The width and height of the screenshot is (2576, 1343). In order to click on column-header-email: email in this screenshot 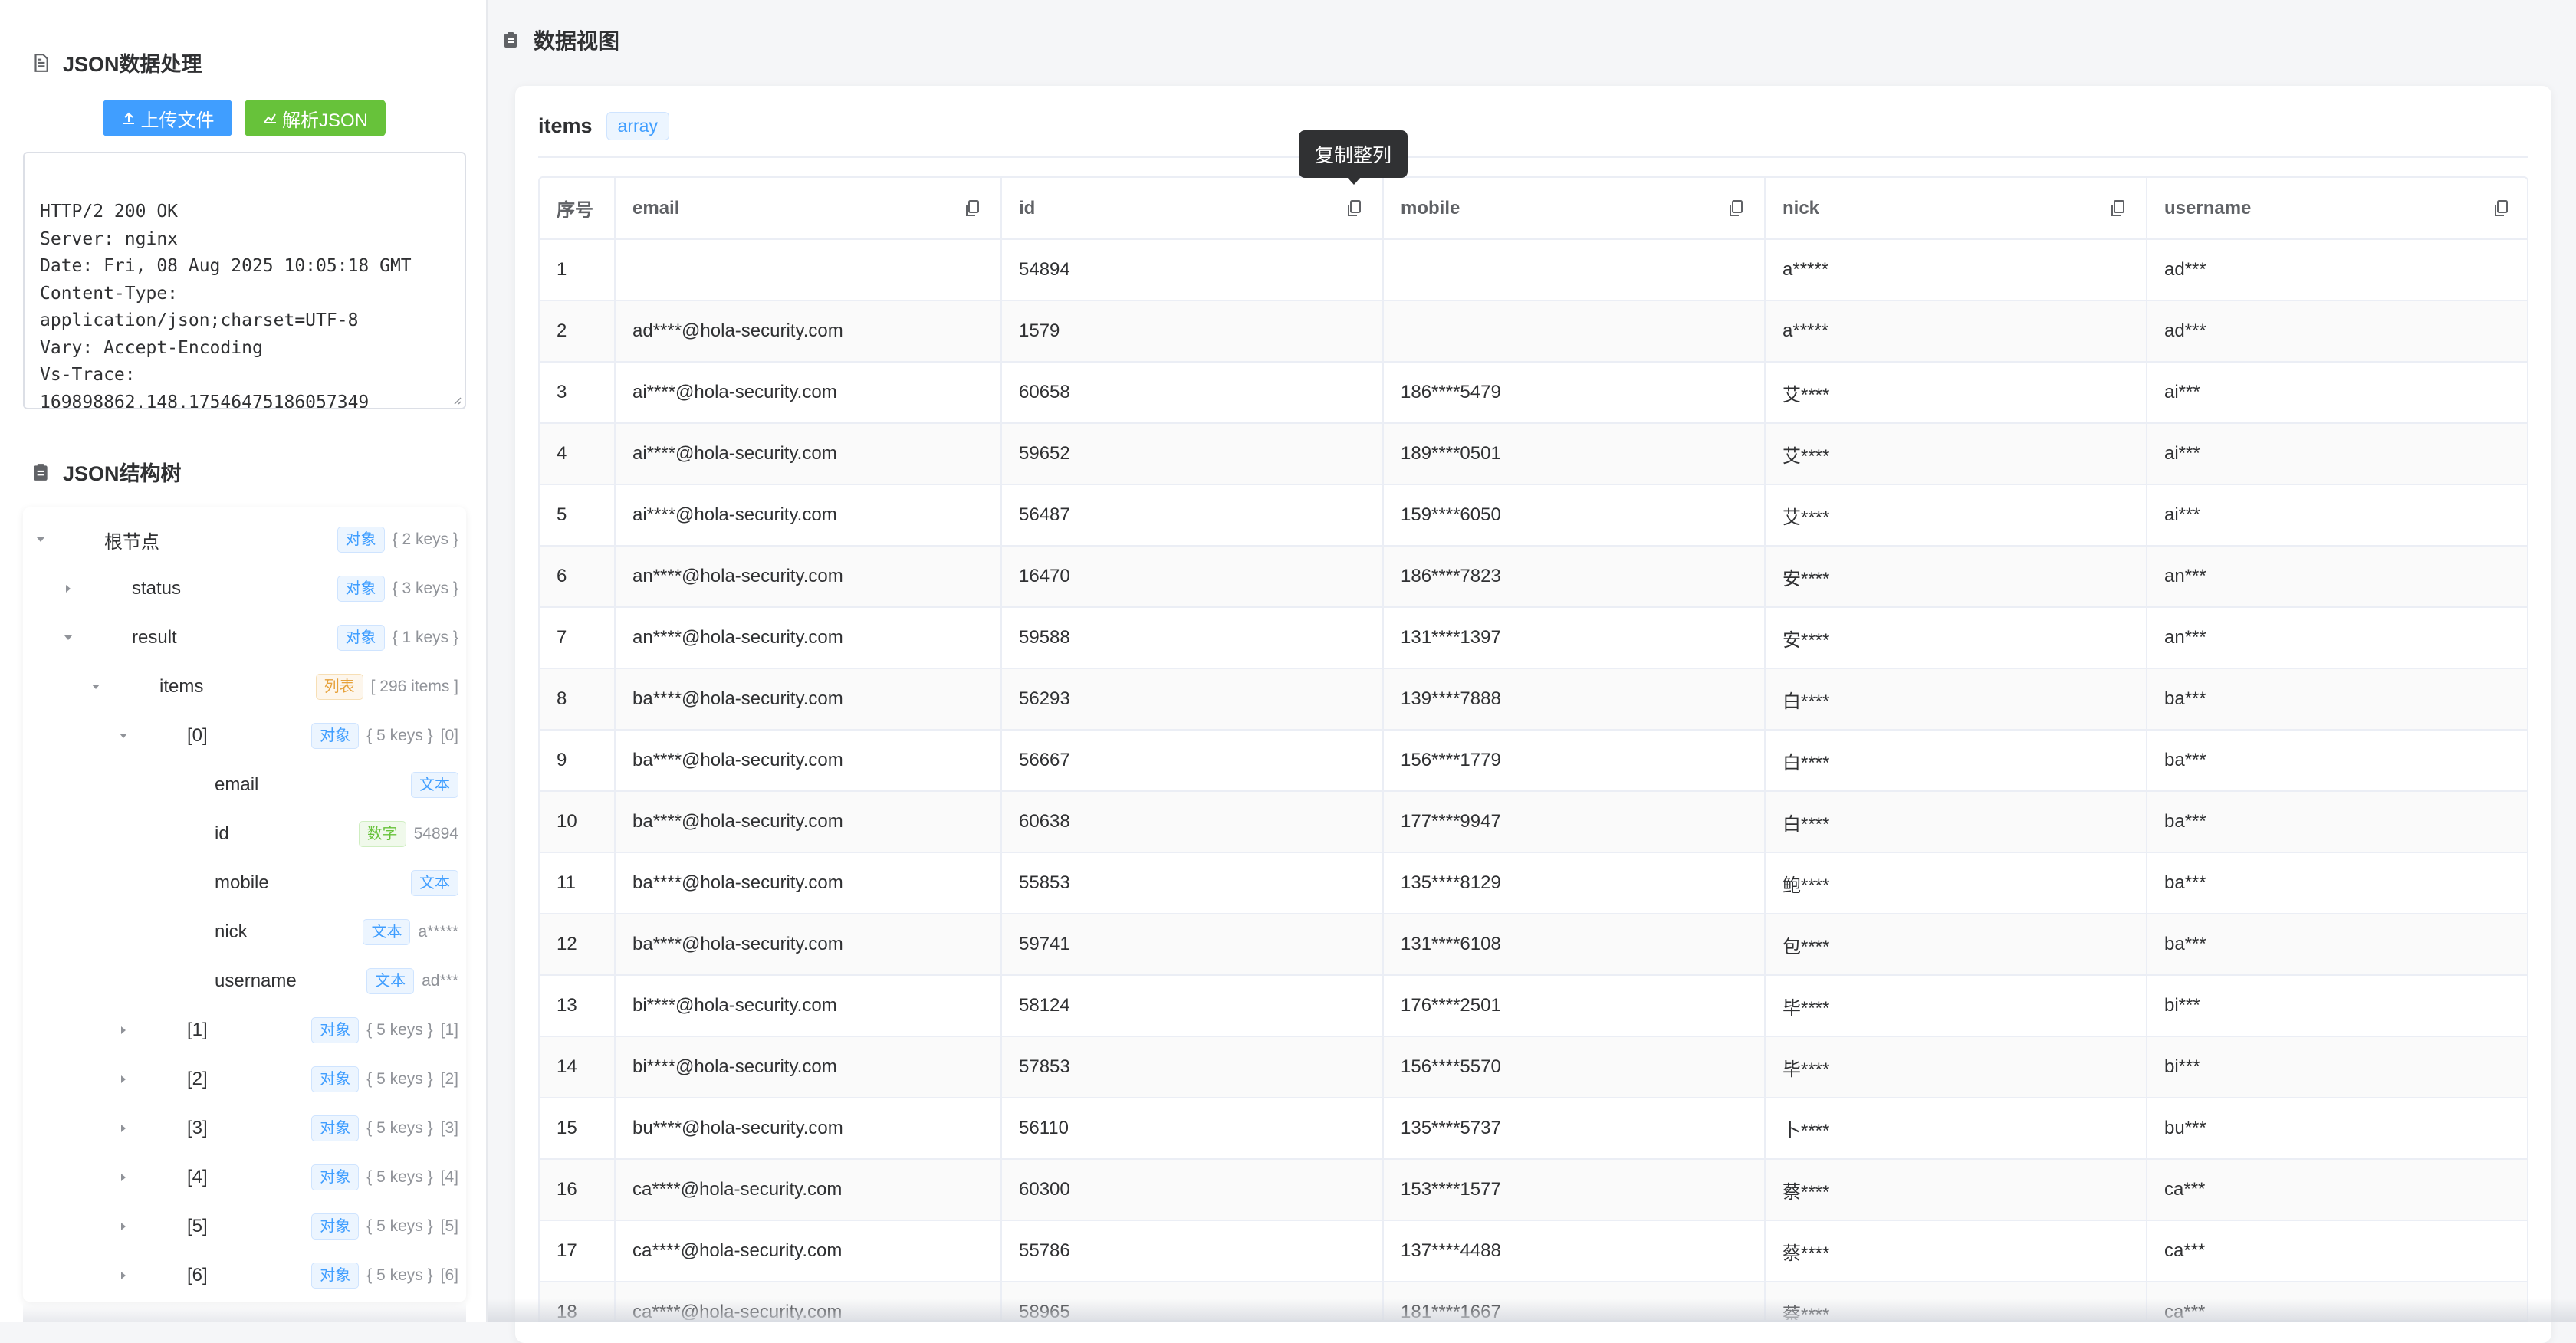, I will do `click(808, 209)`.